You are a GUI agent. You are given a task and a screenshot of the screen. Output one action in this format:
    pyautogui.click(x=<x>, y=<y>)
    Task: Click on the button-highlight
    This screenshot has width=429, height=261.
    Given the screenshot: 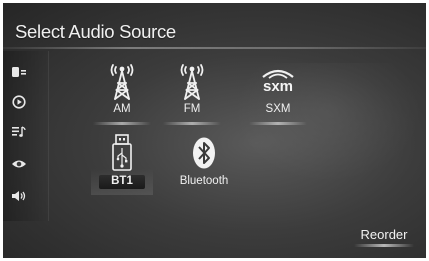 What is the action you would take?
    pyautogui.click(x=384, y=245)
    